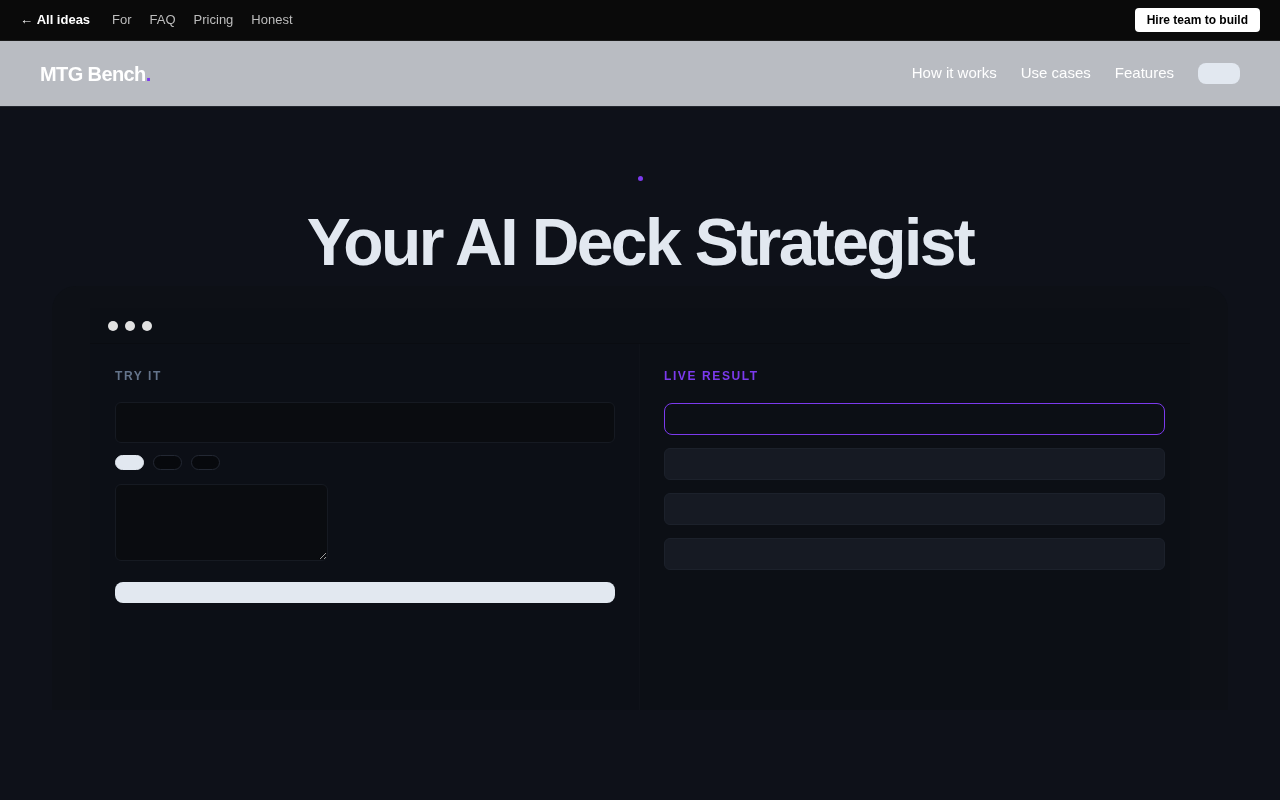  I want to click on nav-link: Pricing, so click(213, 20).